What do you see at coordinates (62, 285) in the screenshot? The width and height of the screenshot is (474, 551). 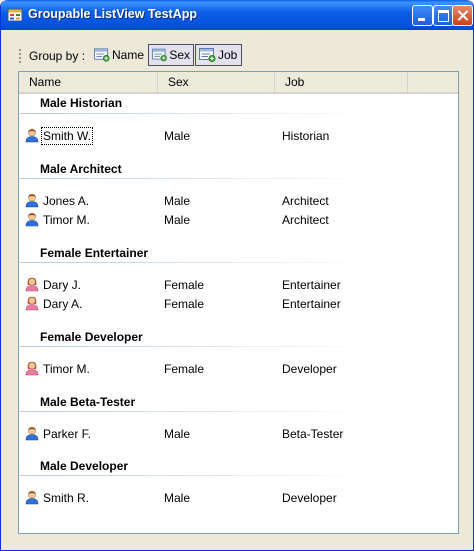 I see `item-name: Dary J.` at bounding box center [62, 285].